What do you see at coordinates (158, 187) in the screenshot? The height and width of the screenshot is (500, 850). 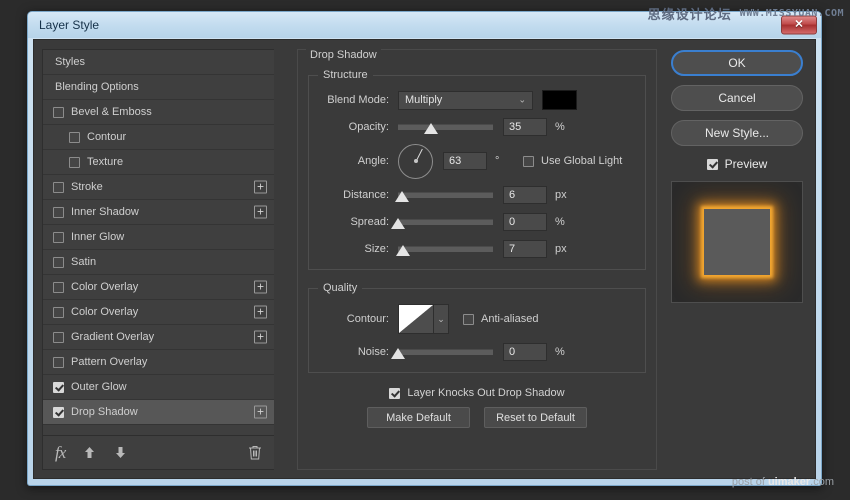 I see `style-row-stroke: Stroke +` at bounding box center [158, 187].